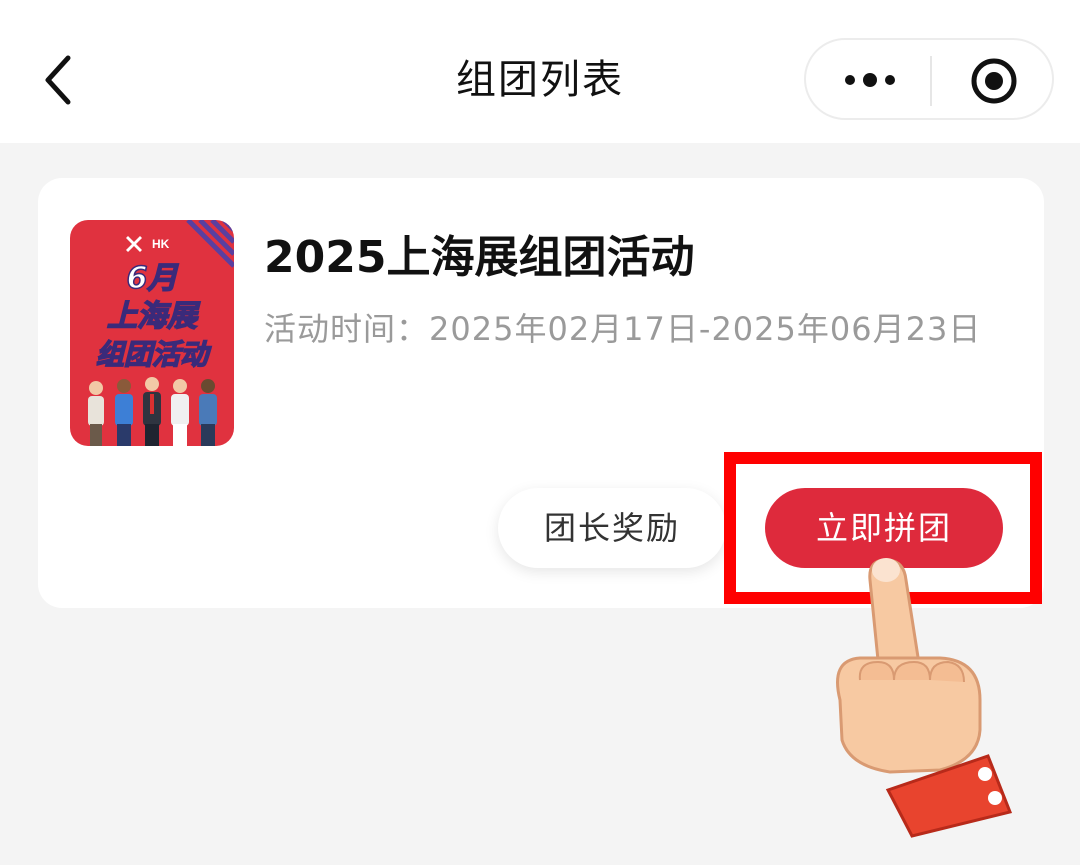 This screenshot has width=1080, height=865. Describe the element at coordinates (870, 80) in the screenshot. I see `more-dots-icon` at that location.